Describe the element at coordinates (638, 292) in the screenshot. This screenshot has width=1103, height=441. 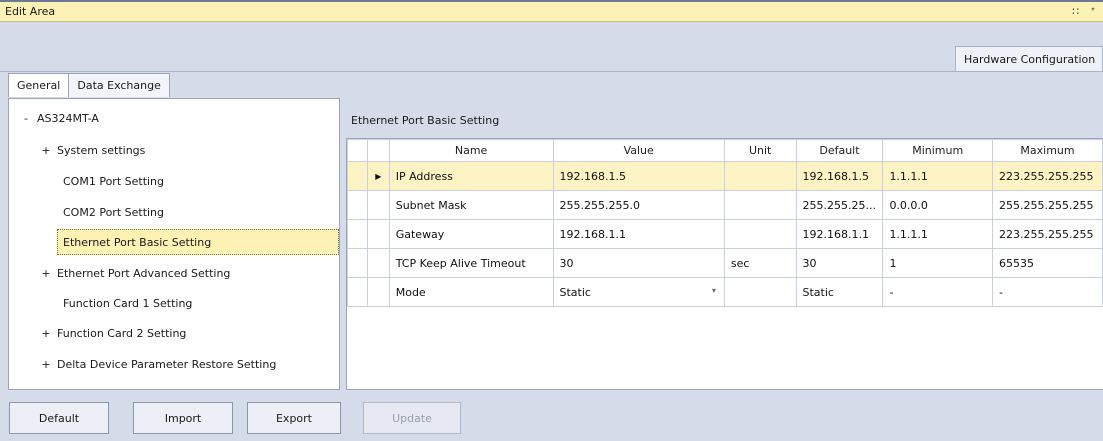
I see `cell-value-mode-select: Static ▾` at that location.